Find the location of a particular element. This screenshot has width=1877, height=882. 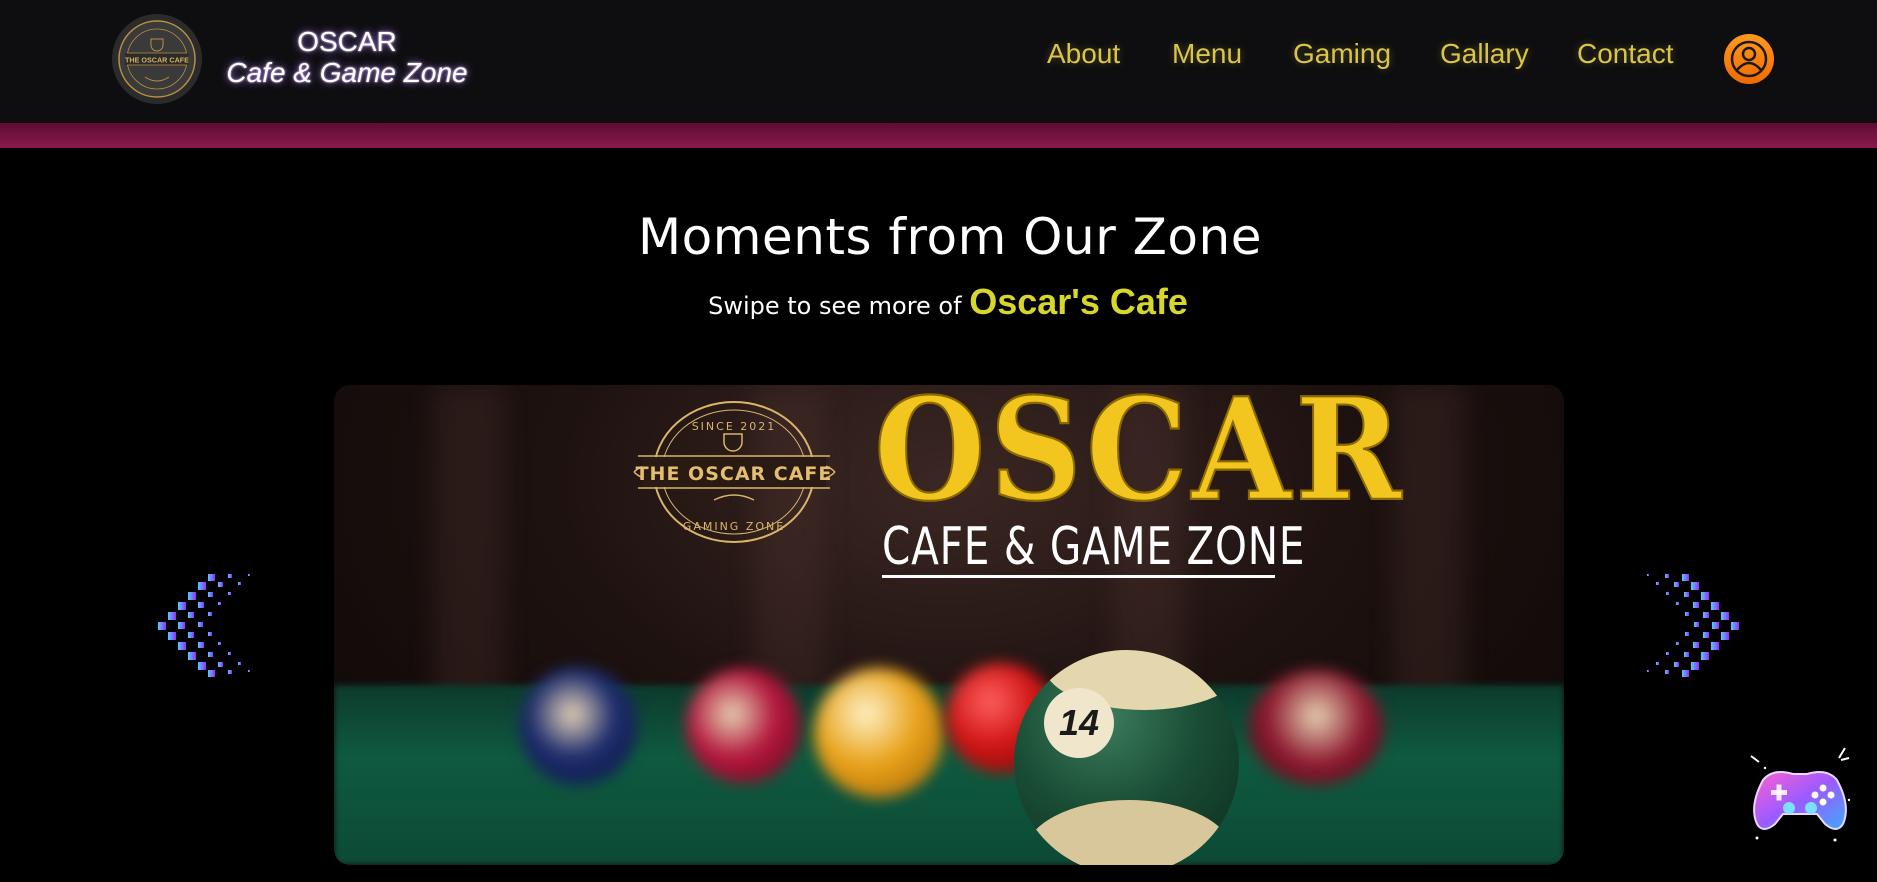

ball-number: 14 is located at coordinates (1079, 723).